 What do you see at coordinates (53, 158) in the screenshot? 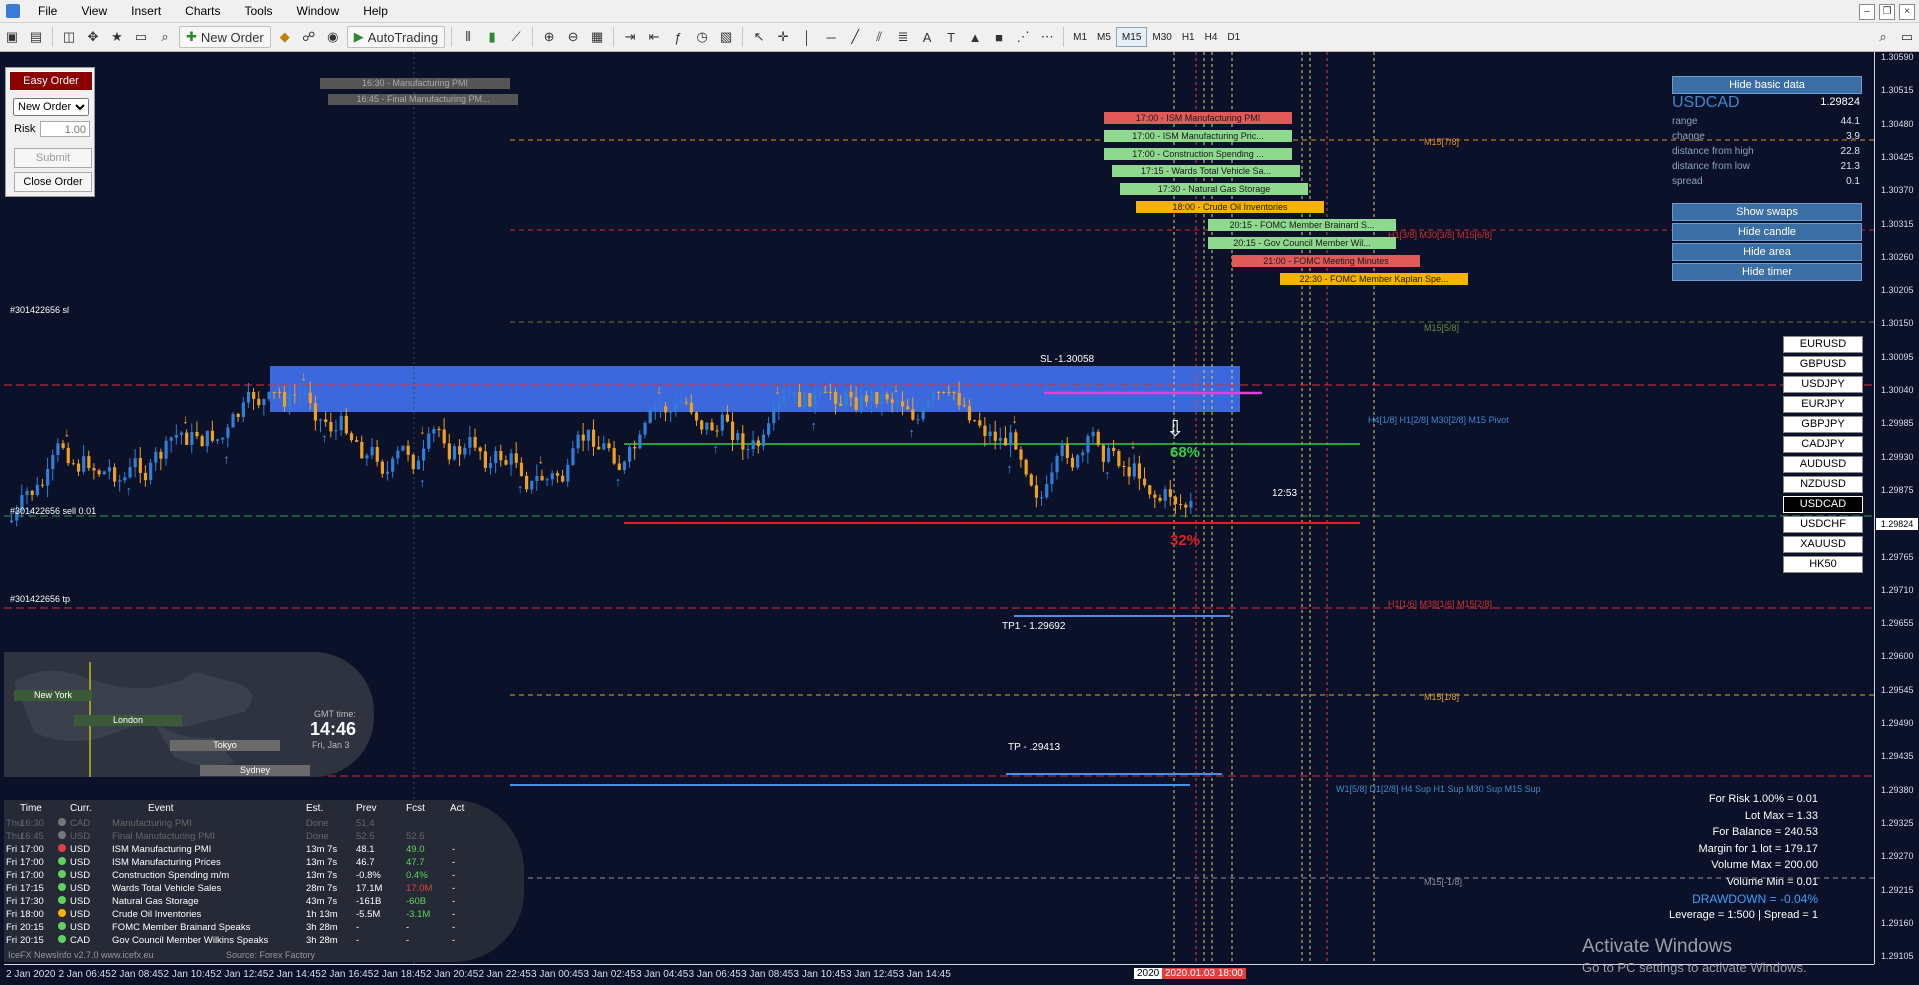
I see `submit-button: Submit` at bounding box center [53, 158].